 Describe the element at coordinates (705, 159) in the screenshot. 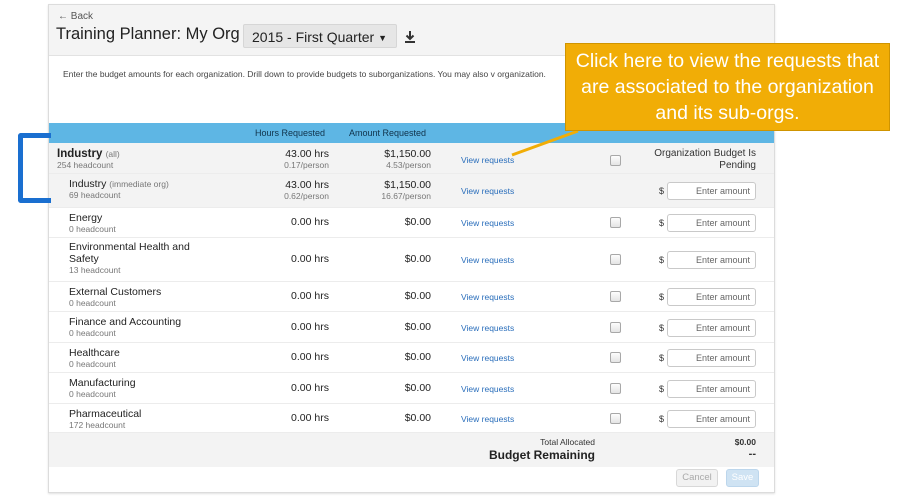

I see `budget-pending-status: Organization Budget Is Pending` at that location.